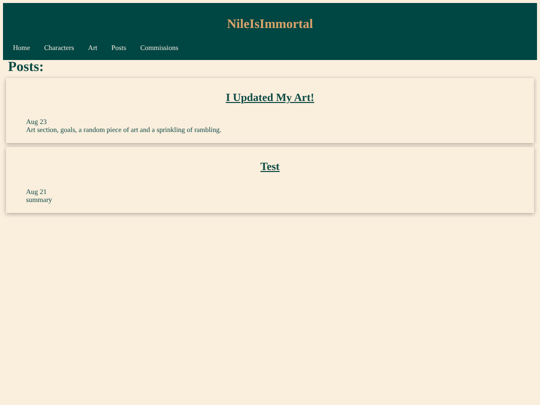 The height and width of the screenshot is (405, 540). I want to click on page-heading: Posts:, so click(26, 67).